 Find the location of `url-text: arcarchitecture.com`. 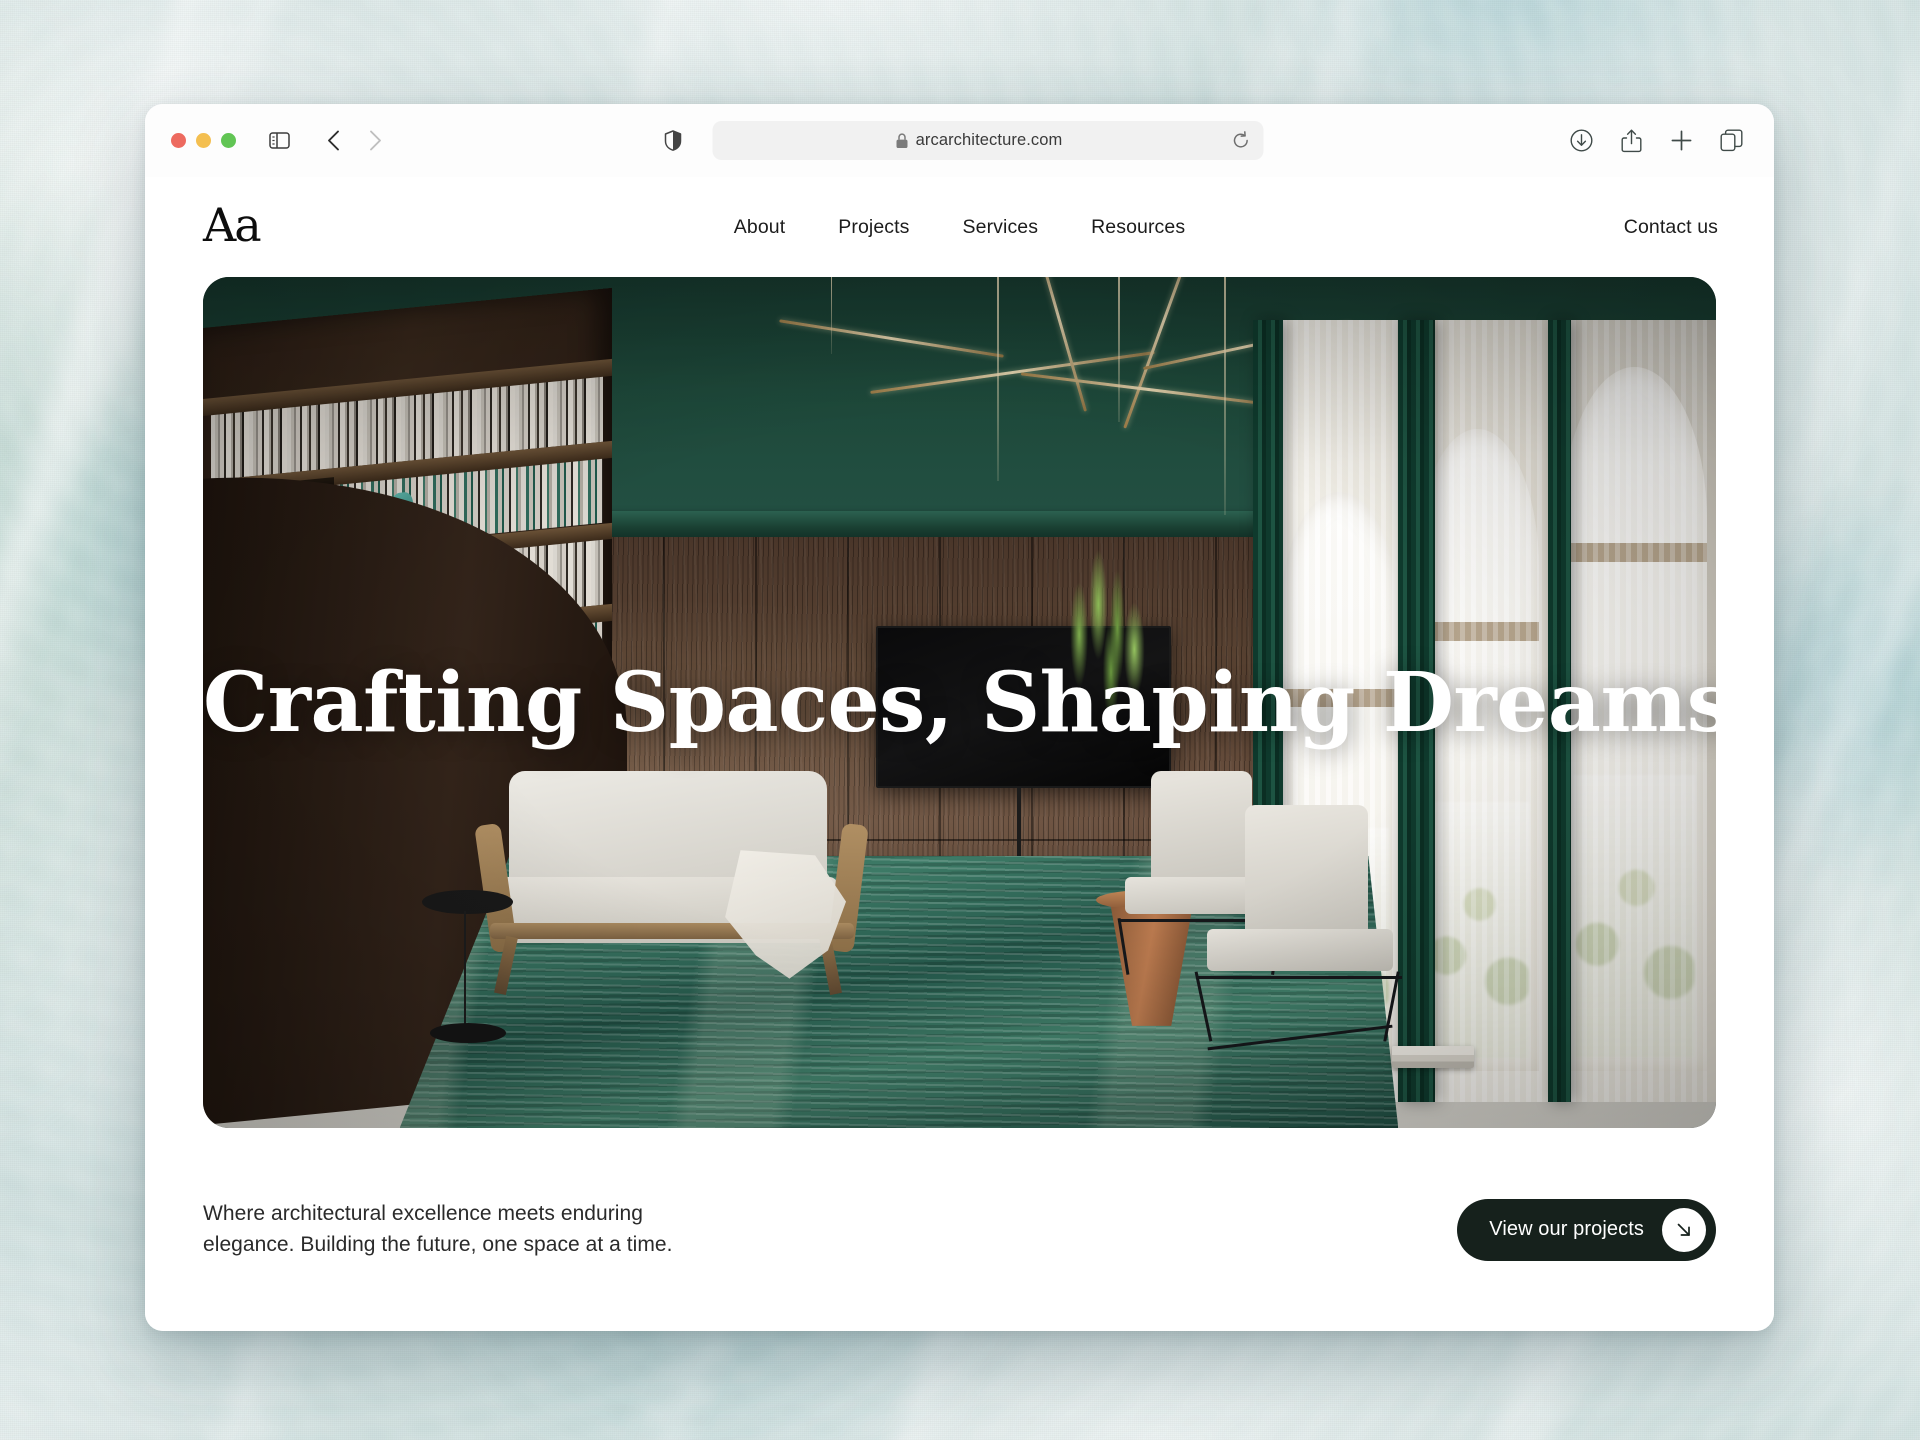

url-text: arcarchitecture.com is located at coordinates (989, 140).